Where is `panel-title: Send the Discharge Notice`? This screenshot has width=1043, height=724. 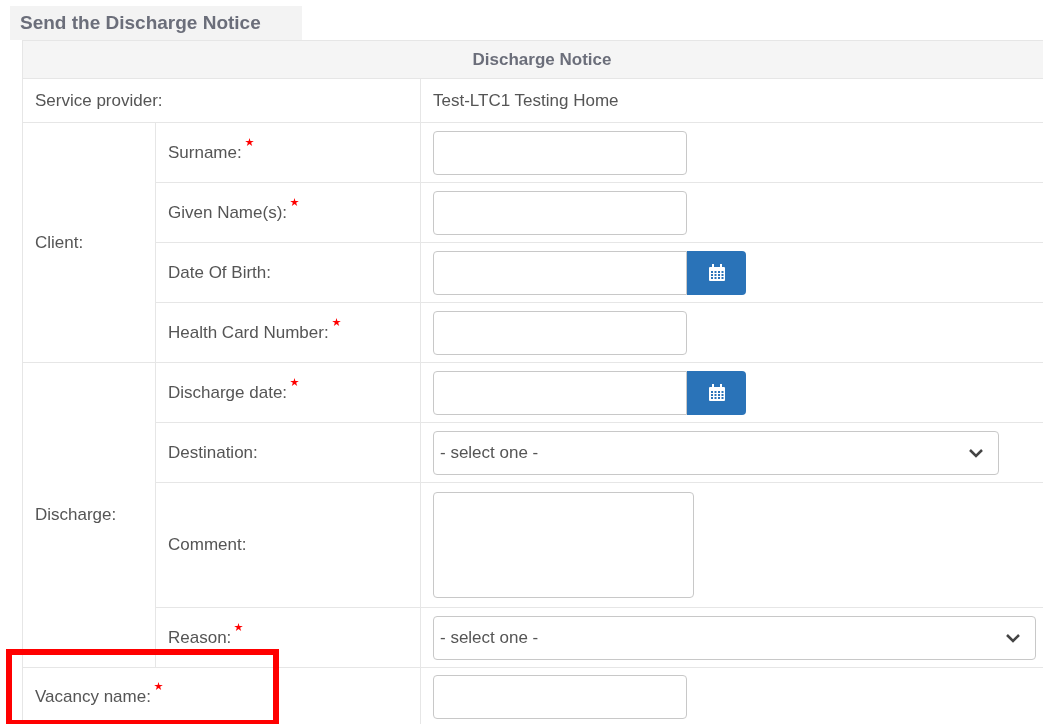 panel-title: Send the Discharge Notice is located at coordinates (140, 22).